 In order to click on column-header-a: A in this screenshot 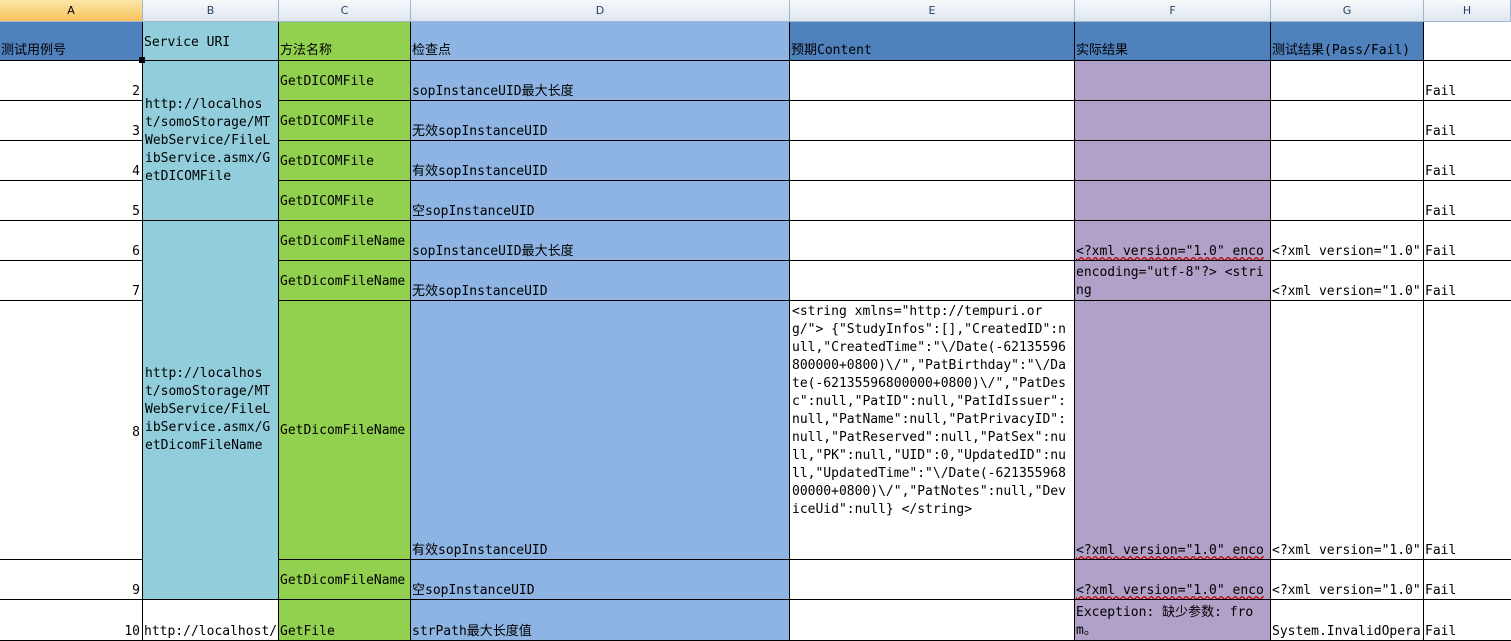, I will do `click(71, 11)`.